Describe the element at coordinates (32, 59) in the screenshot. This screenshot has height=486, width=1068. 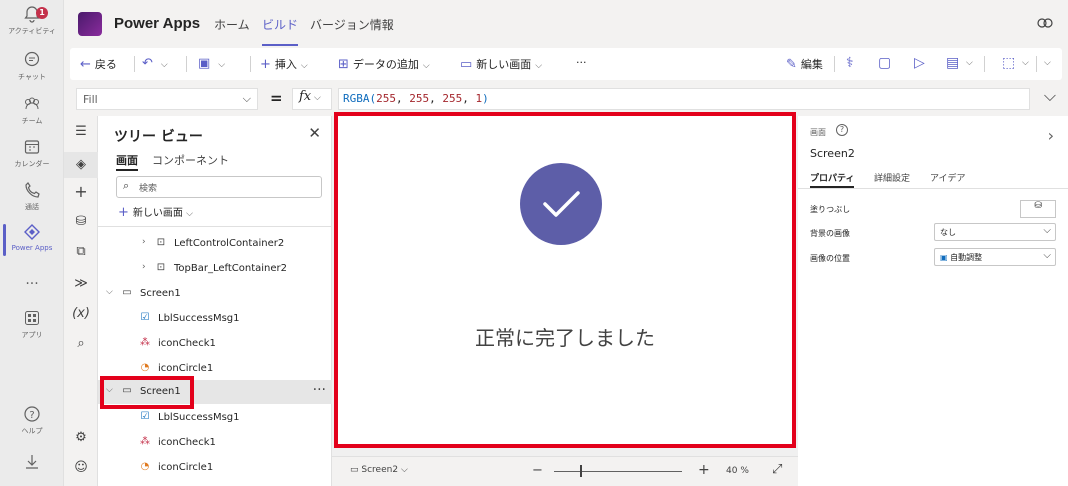
I see `chat-icon` at that location.